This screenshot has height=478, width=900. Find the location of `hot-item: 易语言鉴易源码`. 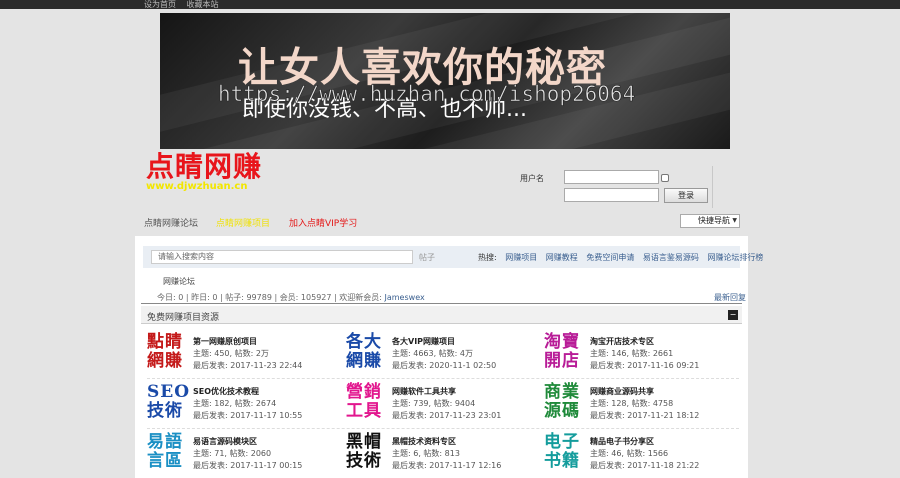

hot-item: 易语言鉴易源码 is located at coordinates (671, 257).